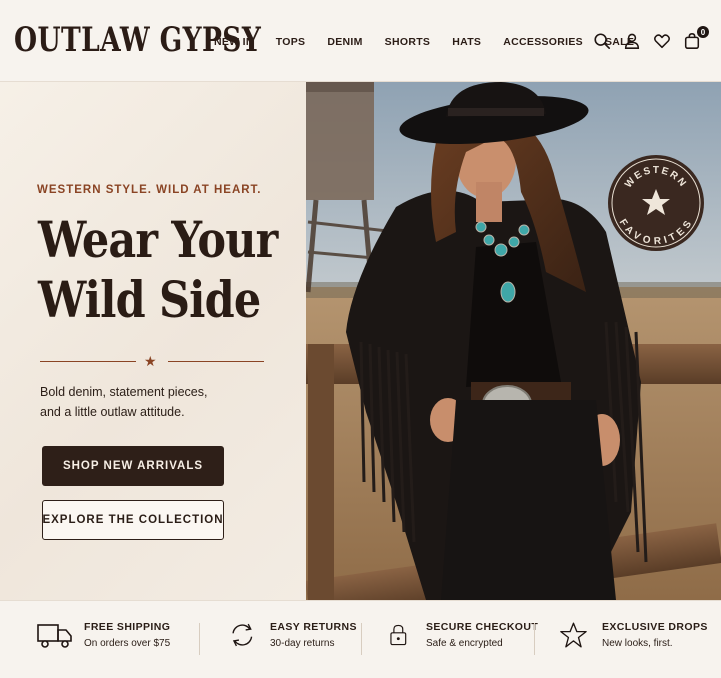 The width and height of the screenshot is (721, 678). Describe the element at coordinates (656, 203) in the screenshot. I see `western-favorites-badge: WESTERN FAVORITES` at that location.